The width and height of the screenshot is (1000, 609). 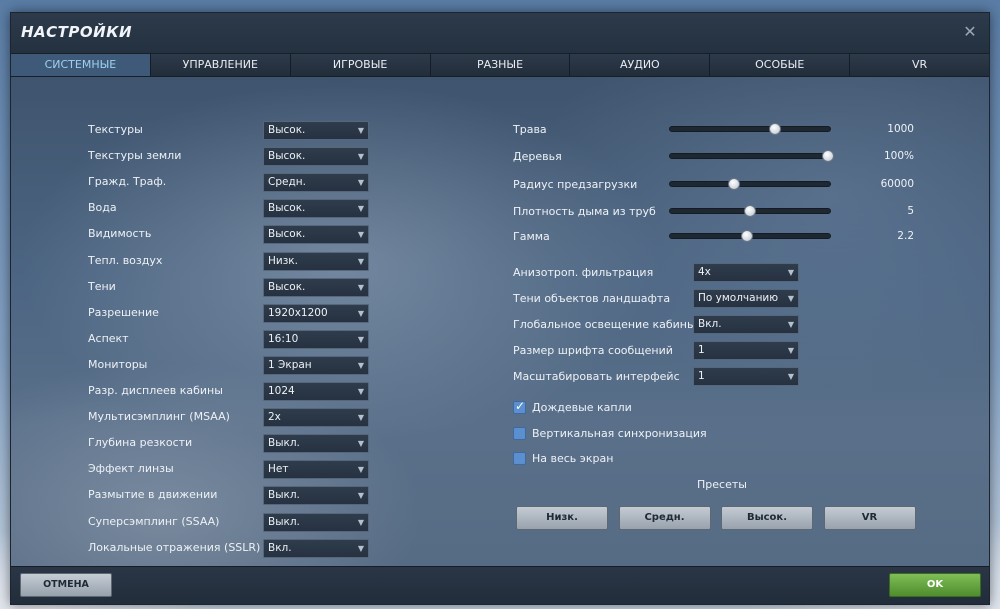 What do you see at coordinates (664, 518) in the screenshot?
I see `preset-button: Средн.` at bounding box center [664, 518].